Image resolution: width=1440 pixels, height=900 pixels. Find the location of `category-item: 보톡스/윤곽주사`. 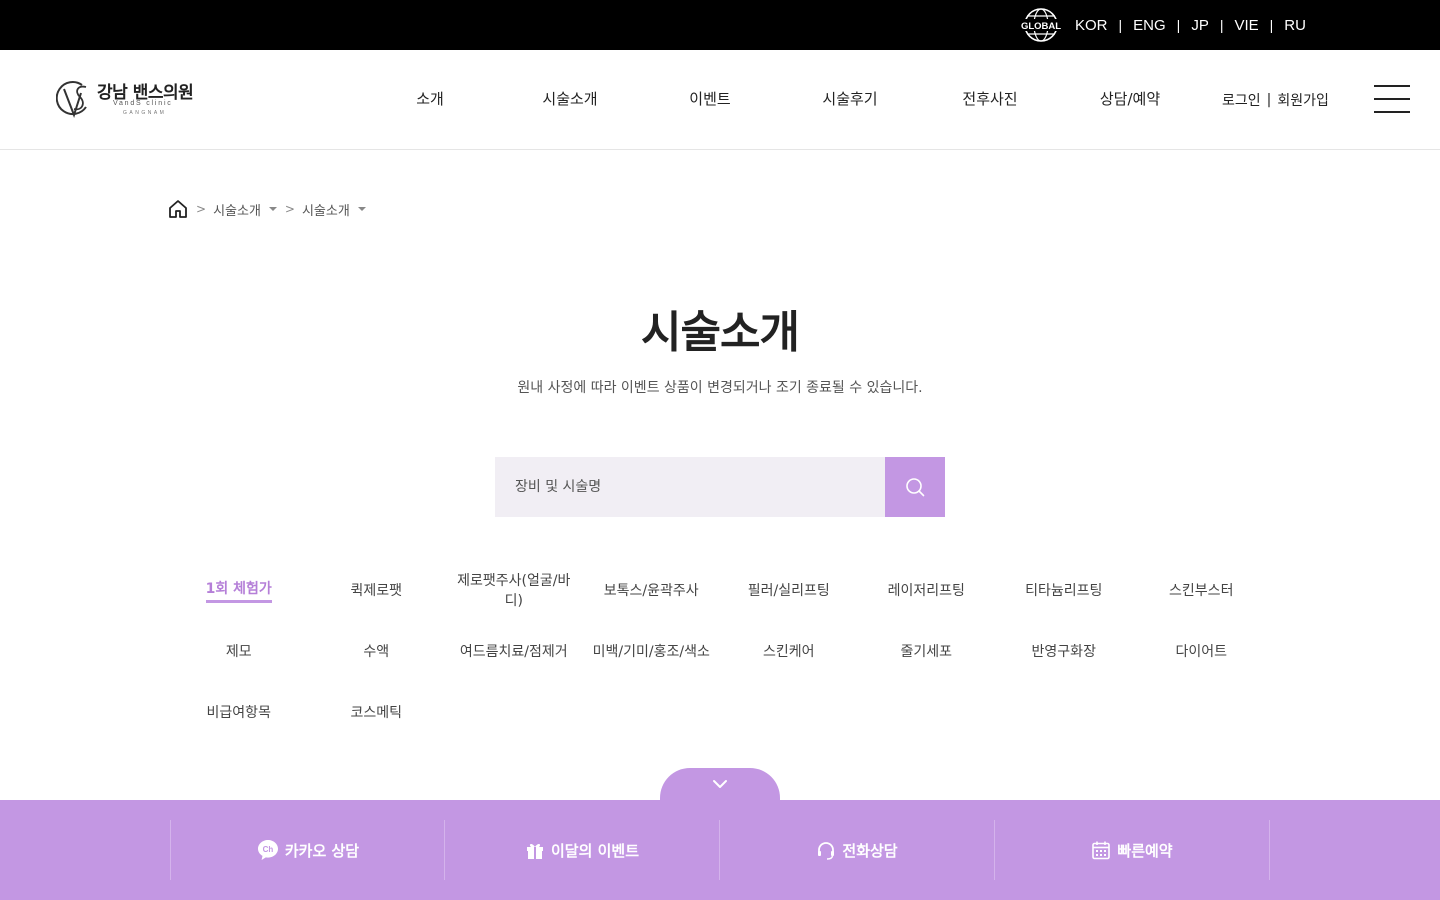

category-item: 보톡스/윤곽주사 is located at coordinates (652, 590).